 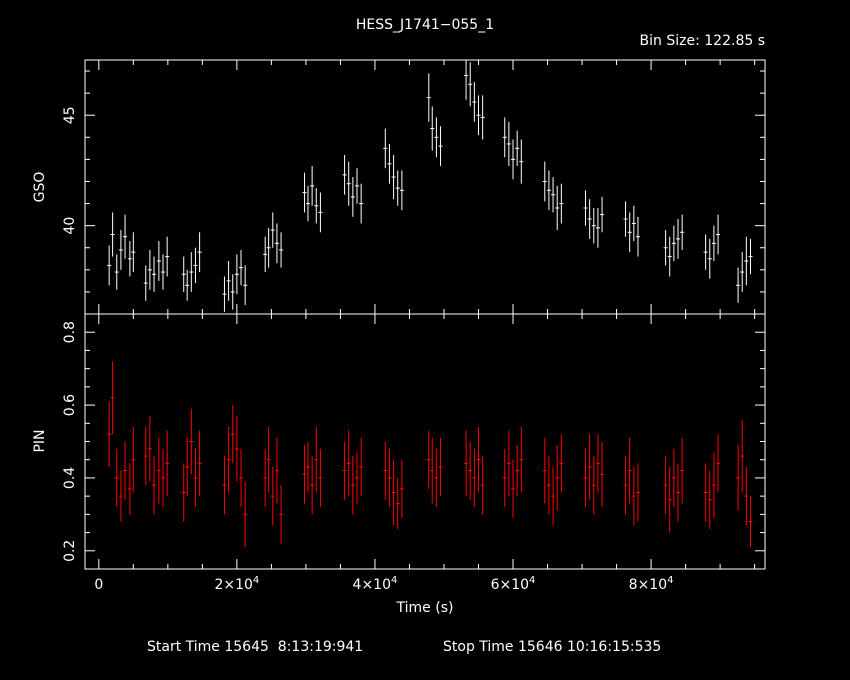 What do you see at coordinates (70, 551) in the screenshot?
I see `pin-y-tick-label: 0.2` at bounding box center [70, 551].